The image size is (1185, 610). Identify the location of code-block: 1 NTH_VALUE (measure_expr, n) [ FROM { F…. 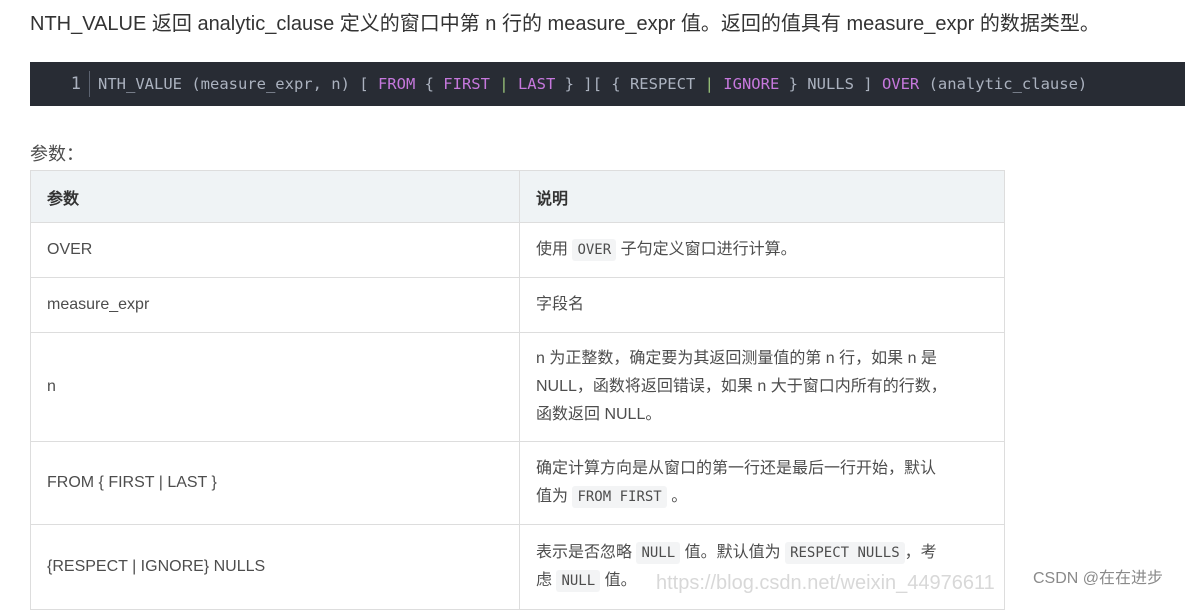
(607, 84).